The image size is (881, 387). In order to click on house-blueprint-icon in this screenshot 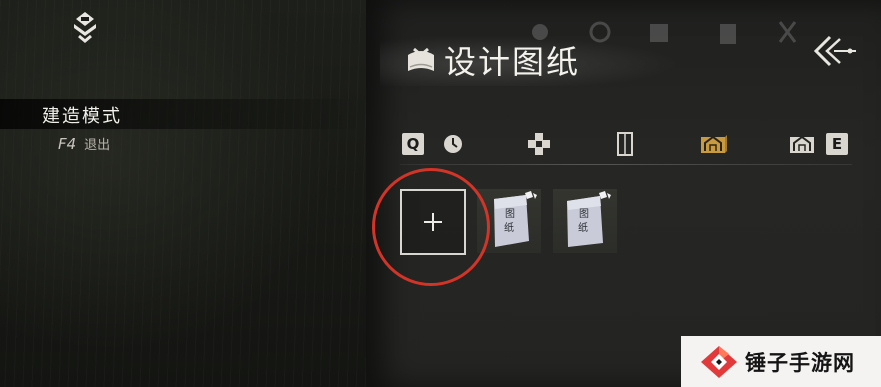, I will do `click(714, 144)`.